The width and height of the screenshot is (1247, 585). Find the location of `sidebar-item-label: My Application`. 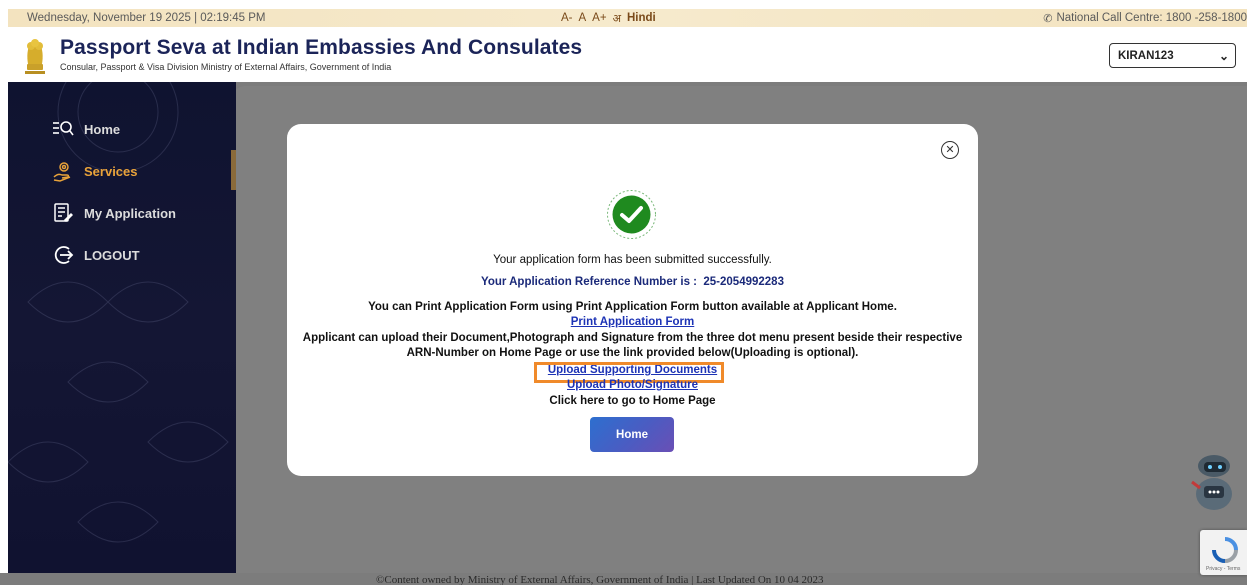

sidebar-item-label: My Application is located at coordinates (130, 213).